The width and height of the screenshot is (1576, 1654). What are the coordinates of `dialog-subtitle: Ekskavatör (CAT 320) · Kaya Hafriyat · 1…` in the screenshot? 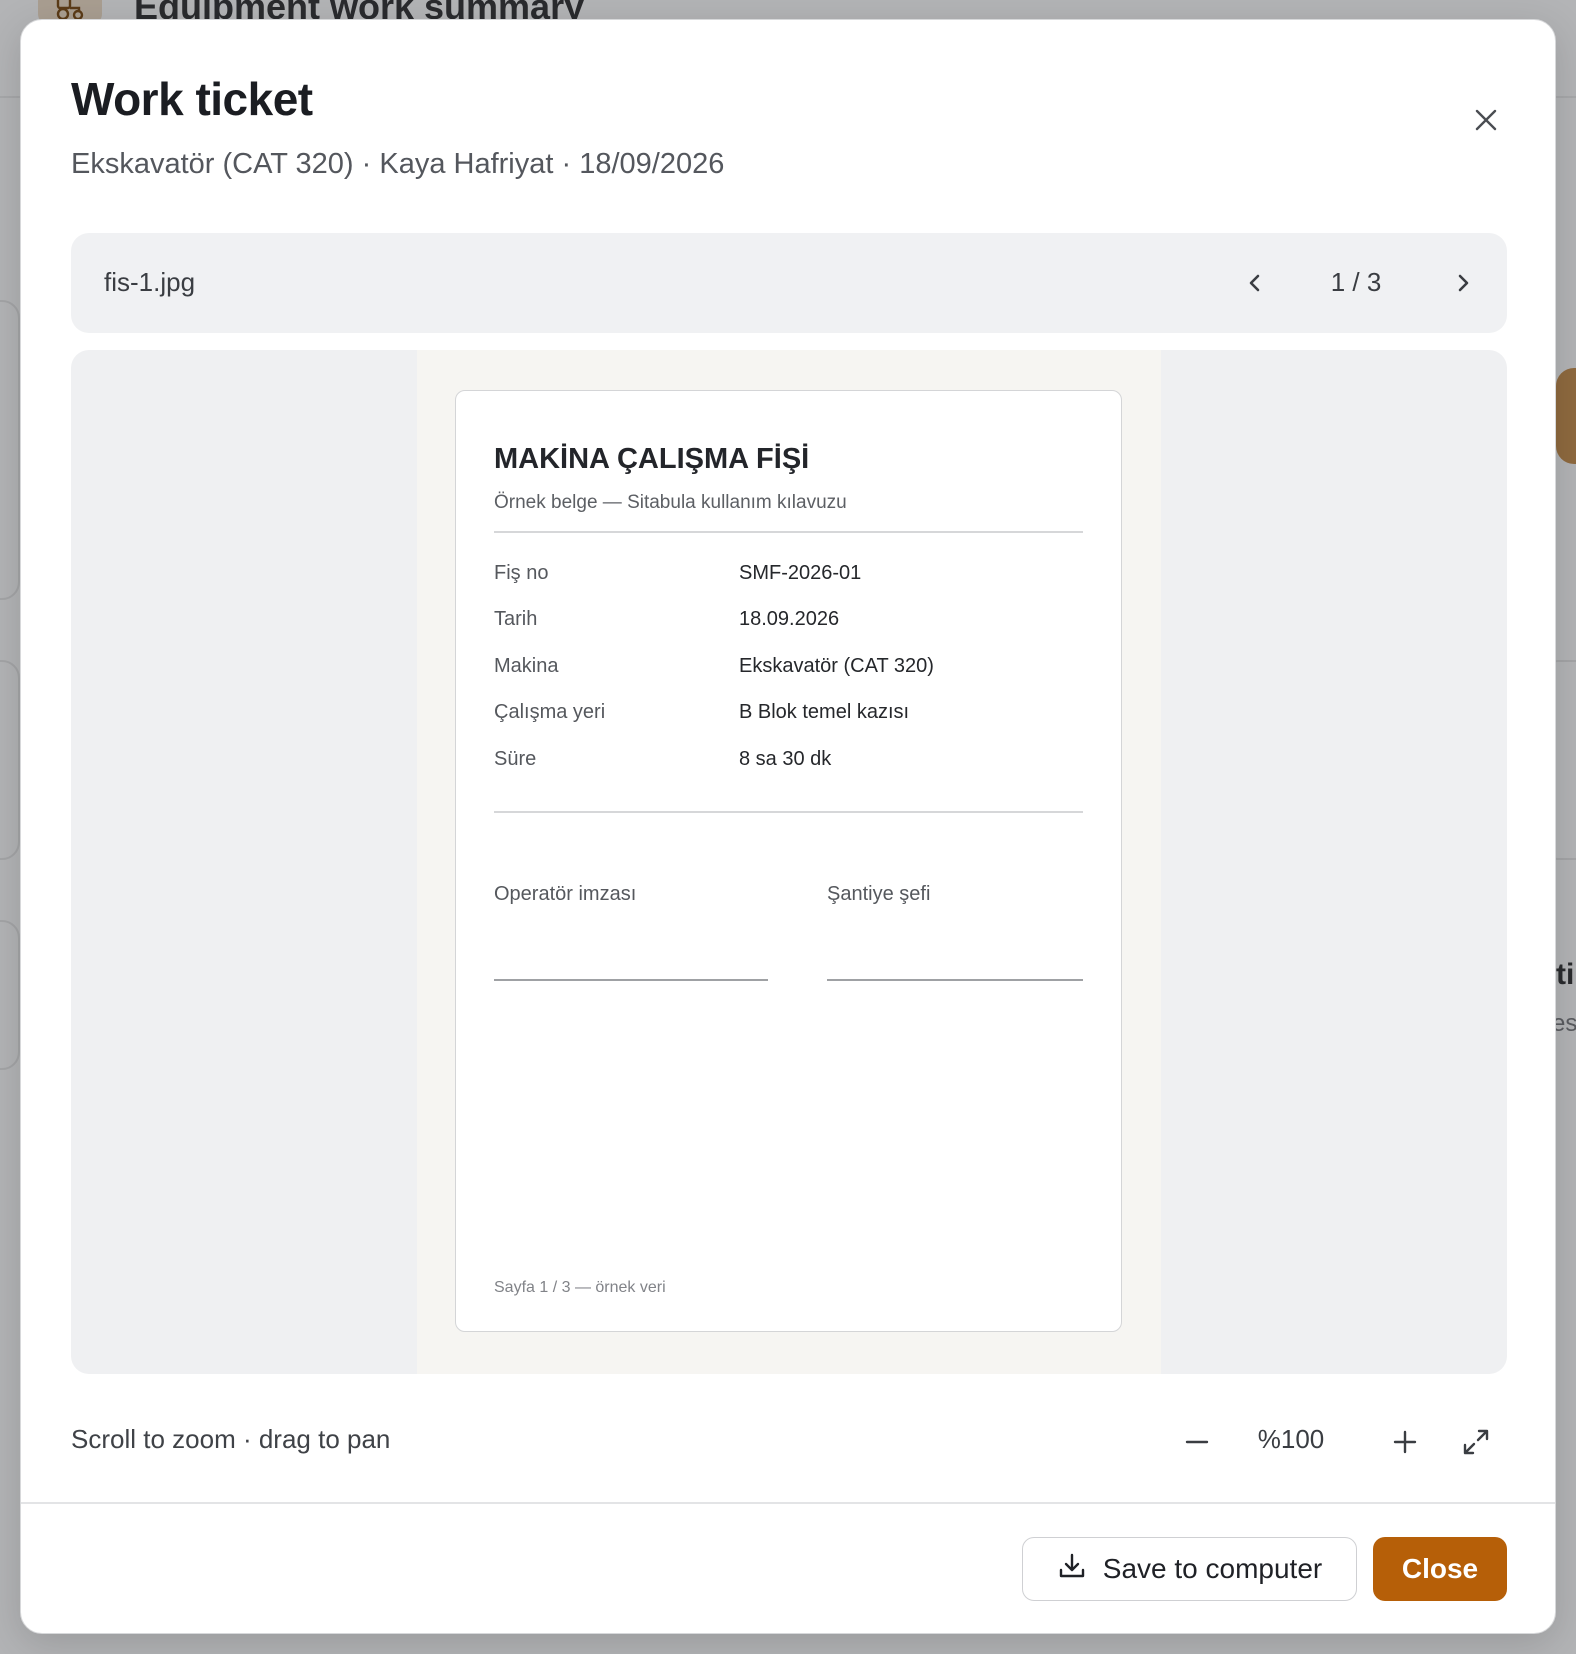 It's located at (398, 164).